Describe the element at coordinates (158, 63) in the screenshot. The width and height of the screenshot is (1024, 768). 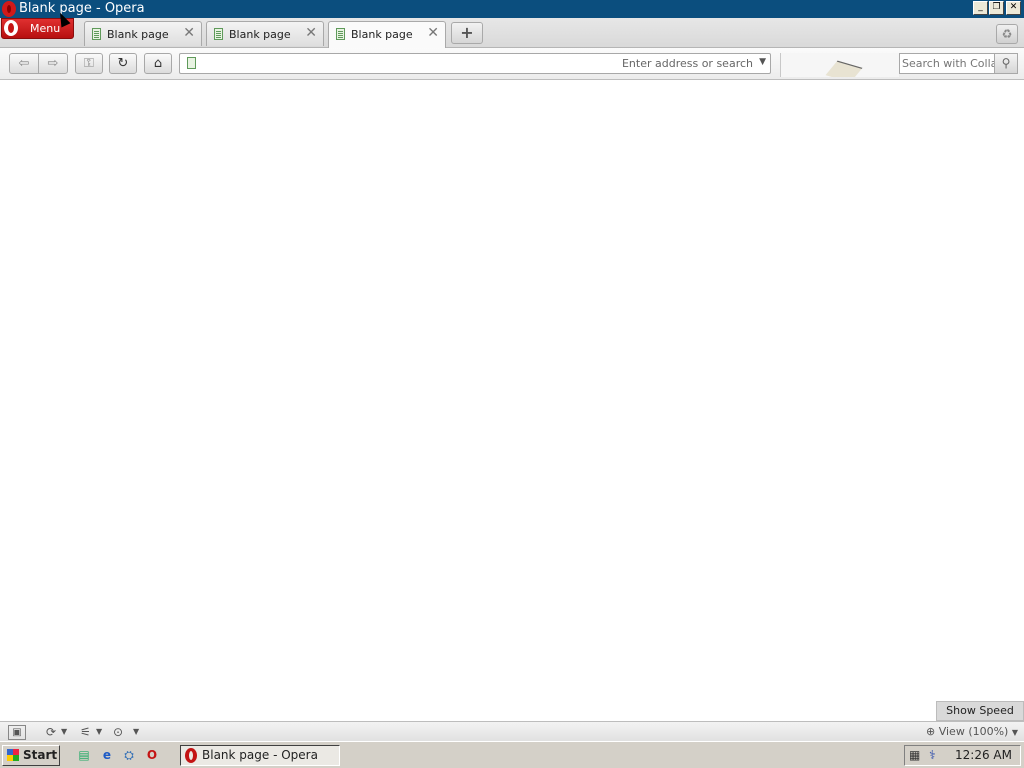
I see `home-button: ⌂` at that location.